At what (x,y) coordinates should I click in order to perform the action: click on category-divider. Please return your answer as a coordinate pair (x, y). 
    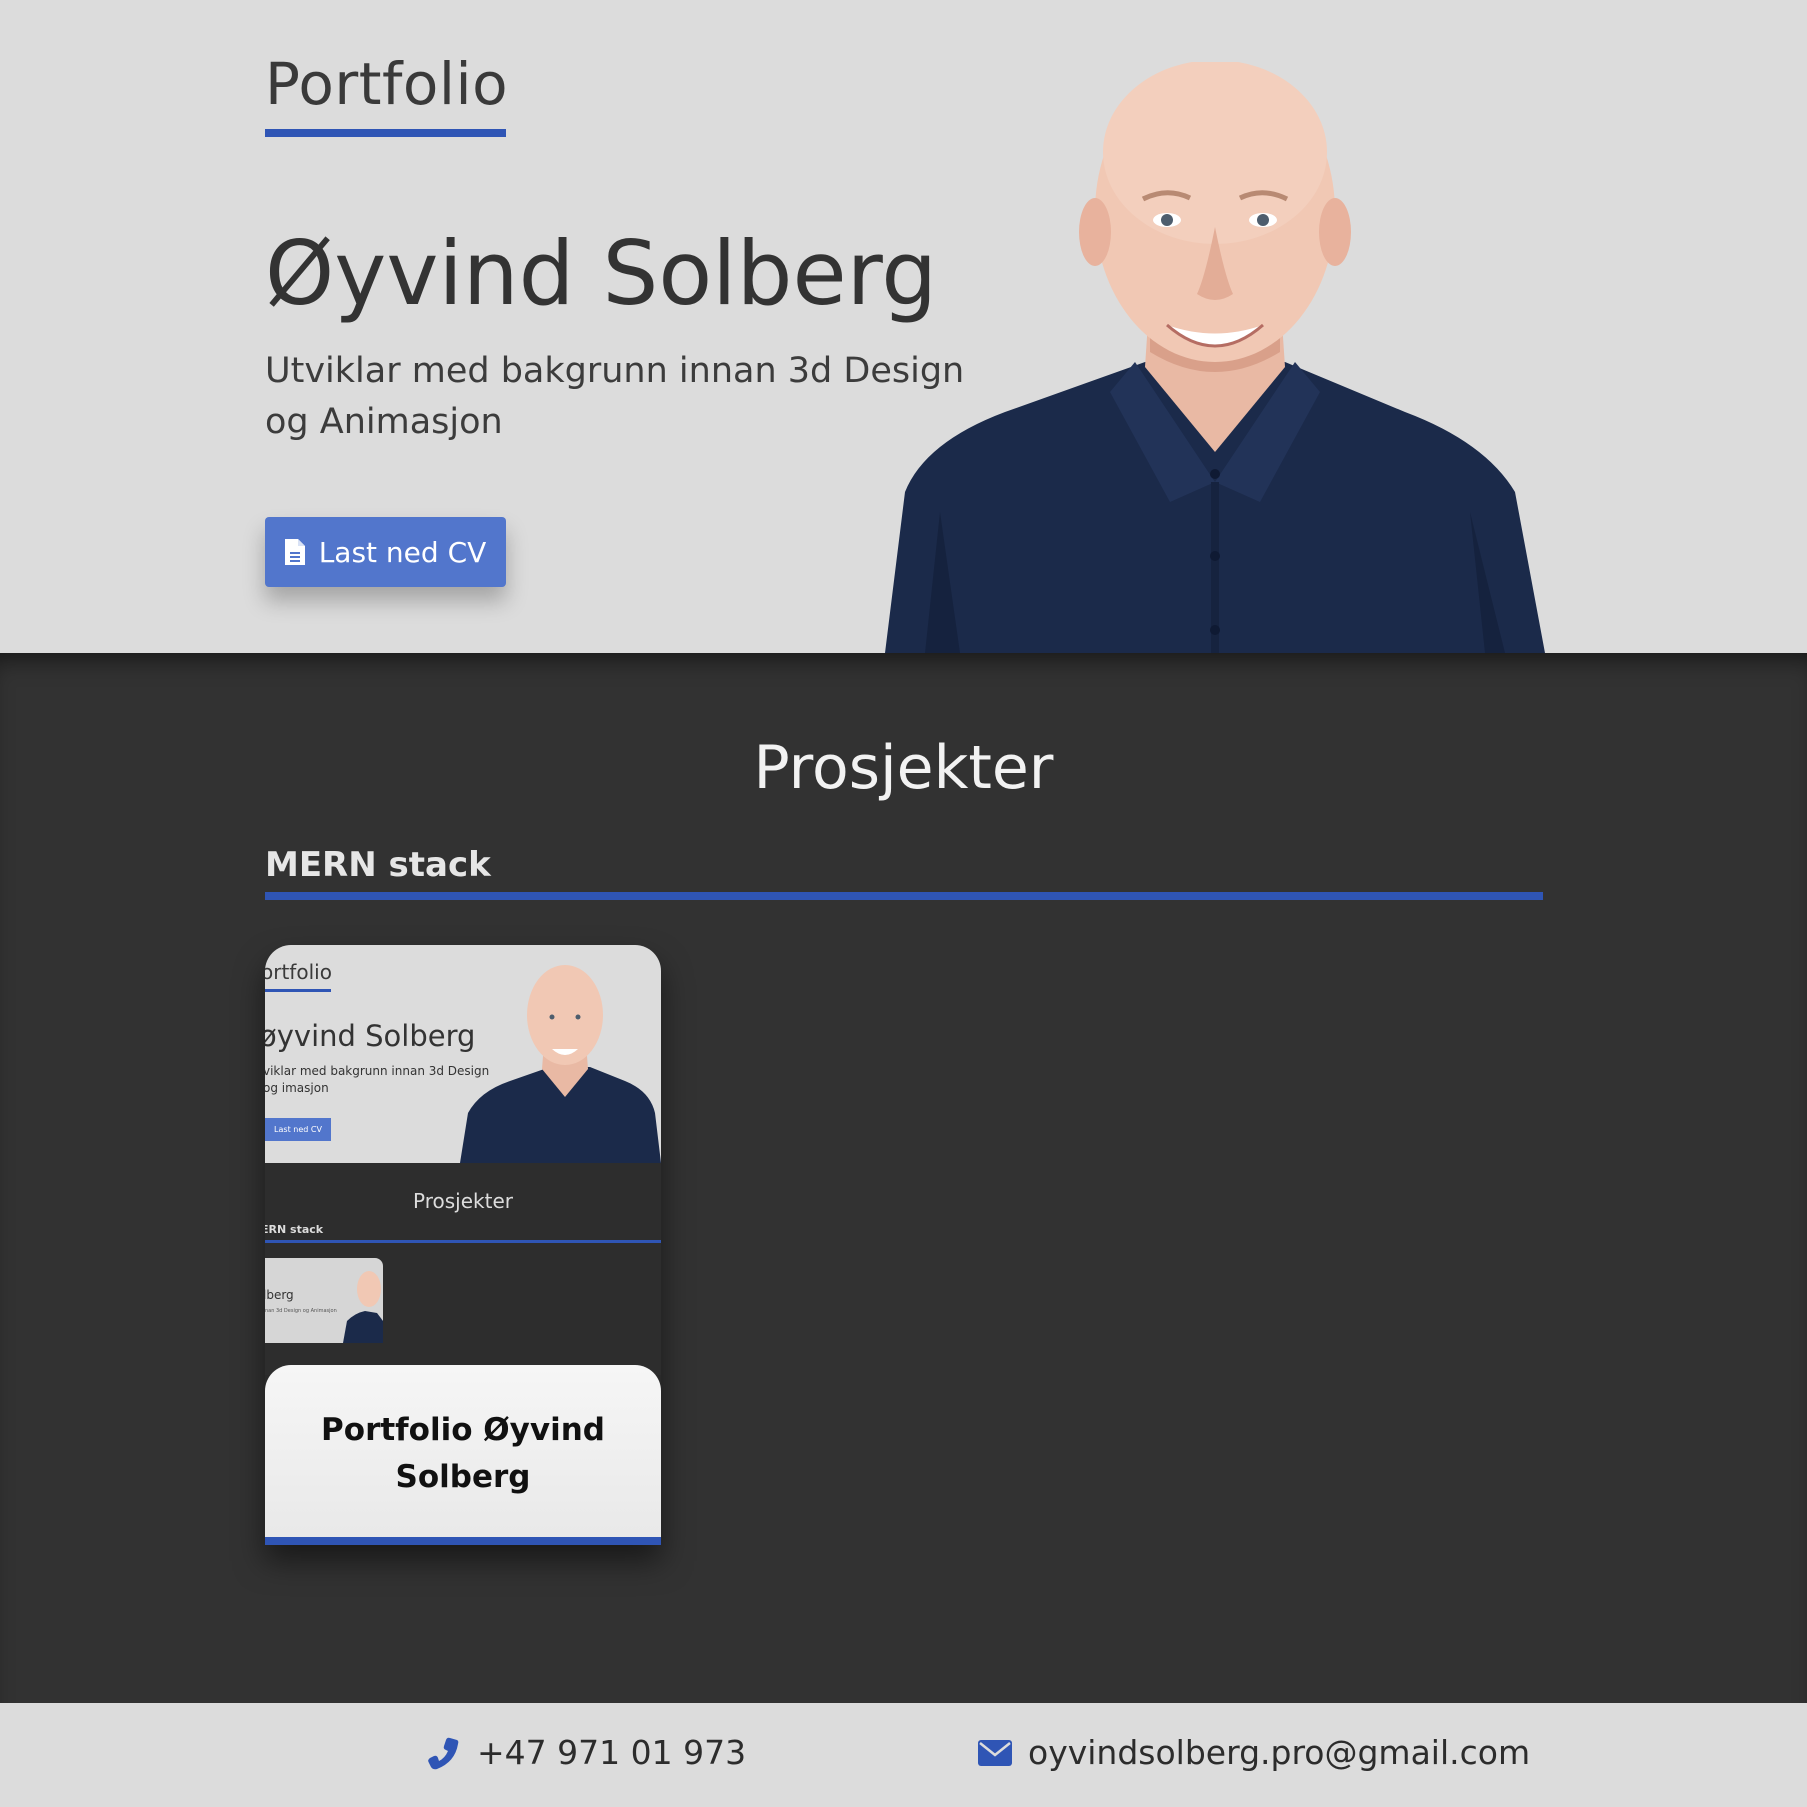
    Looking at the image, I should click on (904, 896).